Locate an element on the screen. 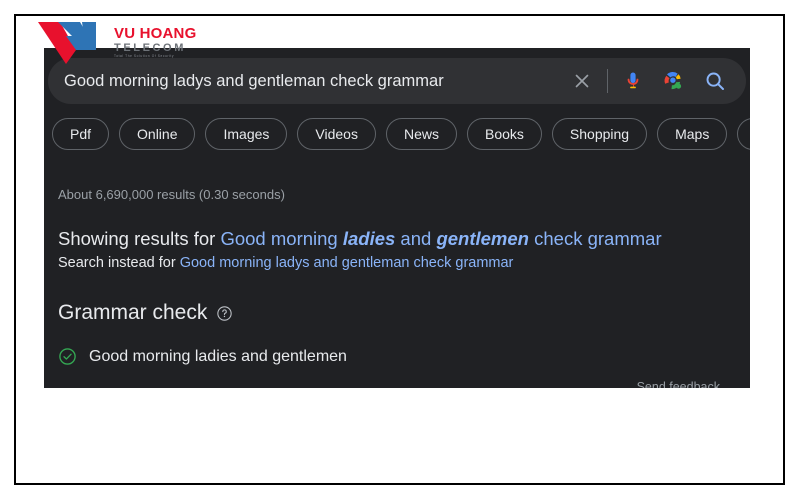 The width and height of the screenshot is (800, 500). chip-shopping: Shopping is located at coordinates (599, 134).